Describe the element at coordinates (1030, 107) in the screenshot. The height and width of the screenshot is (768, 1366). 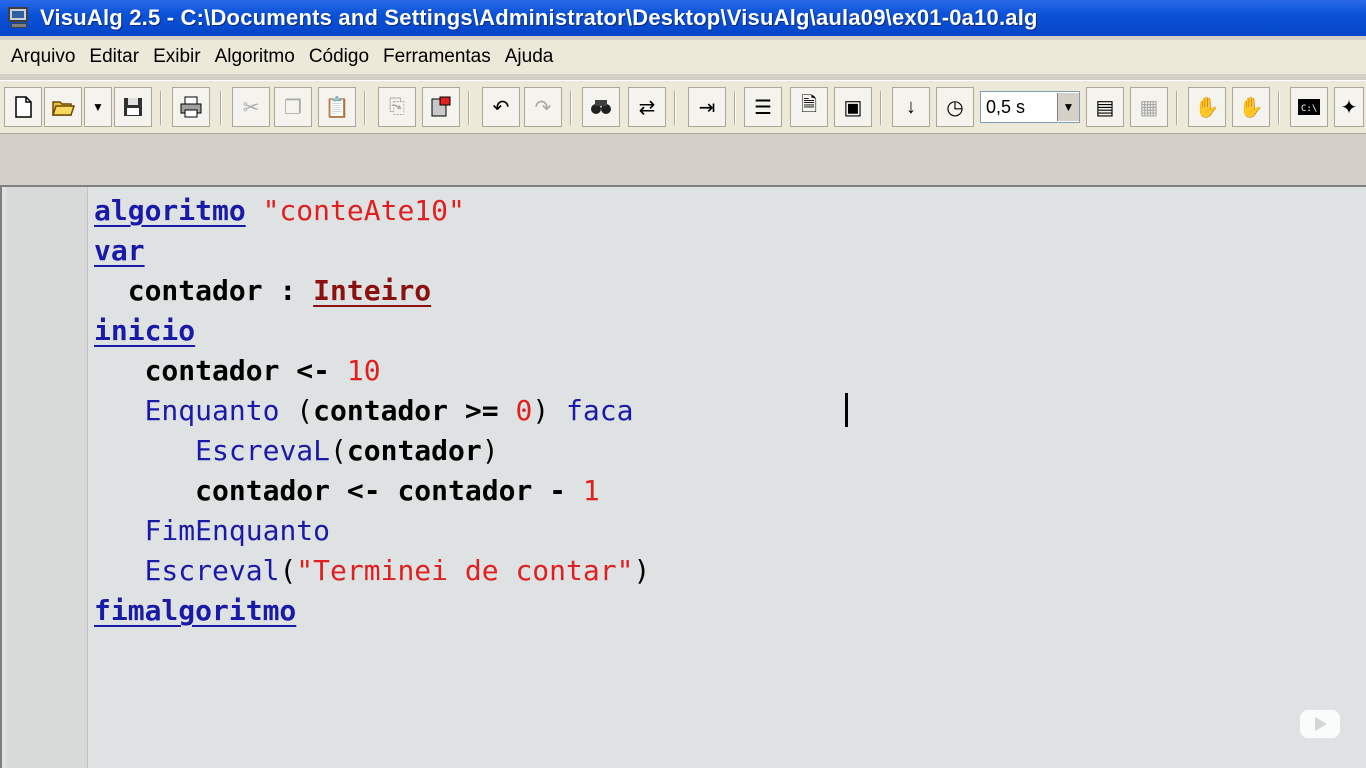
I see `speed-select: 0,5 s ▼` at that location.